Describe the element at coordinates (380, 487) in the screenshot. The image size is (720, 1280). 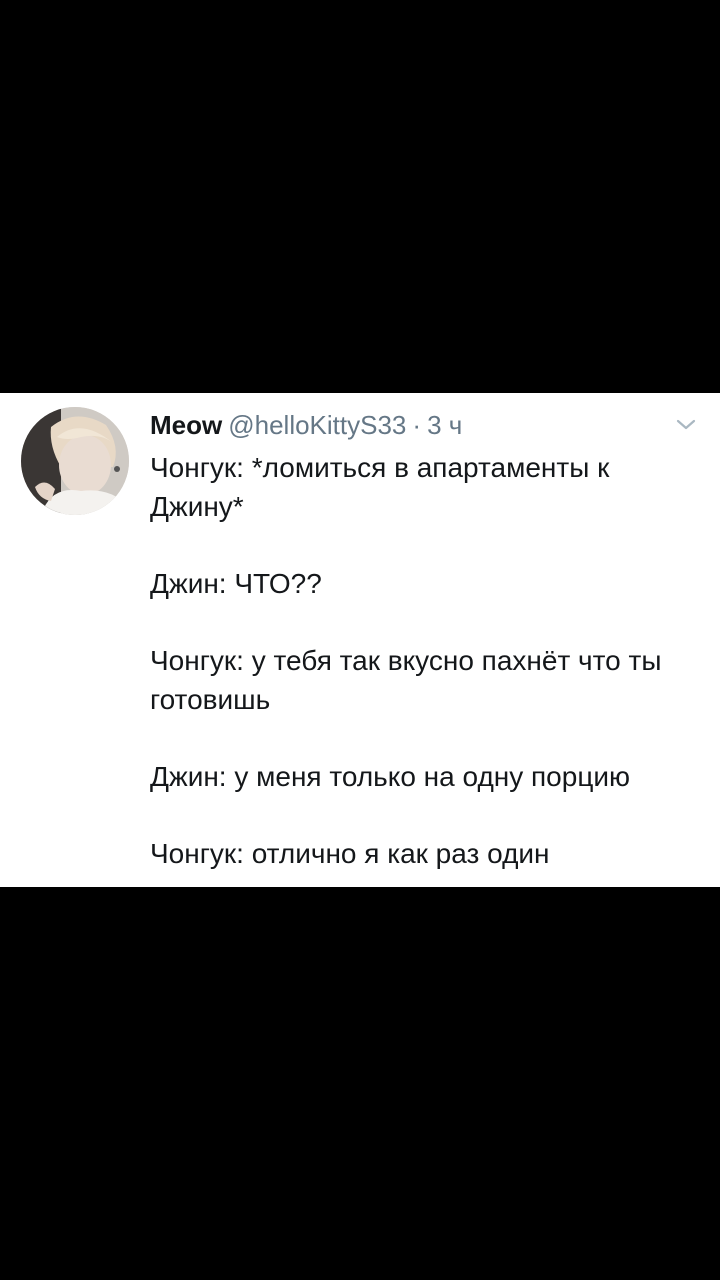
I see `tweet-line: Чонгук: *ломиться в апартаменты к Джину*` at that location.